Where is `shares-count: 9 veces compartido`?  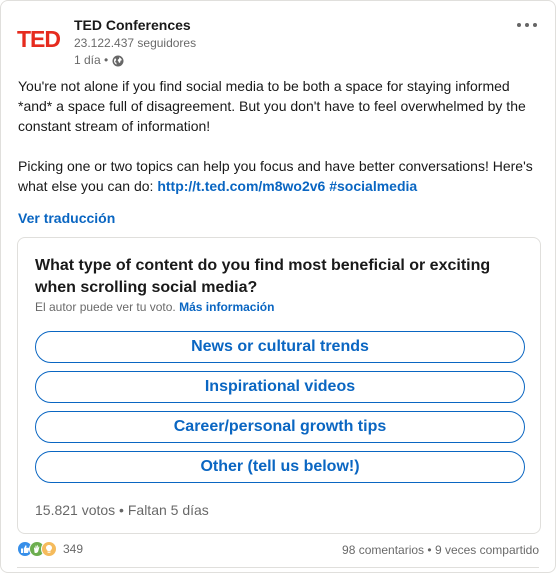 shares-count: 9 veces compartido is located at coordinates (487, 550).